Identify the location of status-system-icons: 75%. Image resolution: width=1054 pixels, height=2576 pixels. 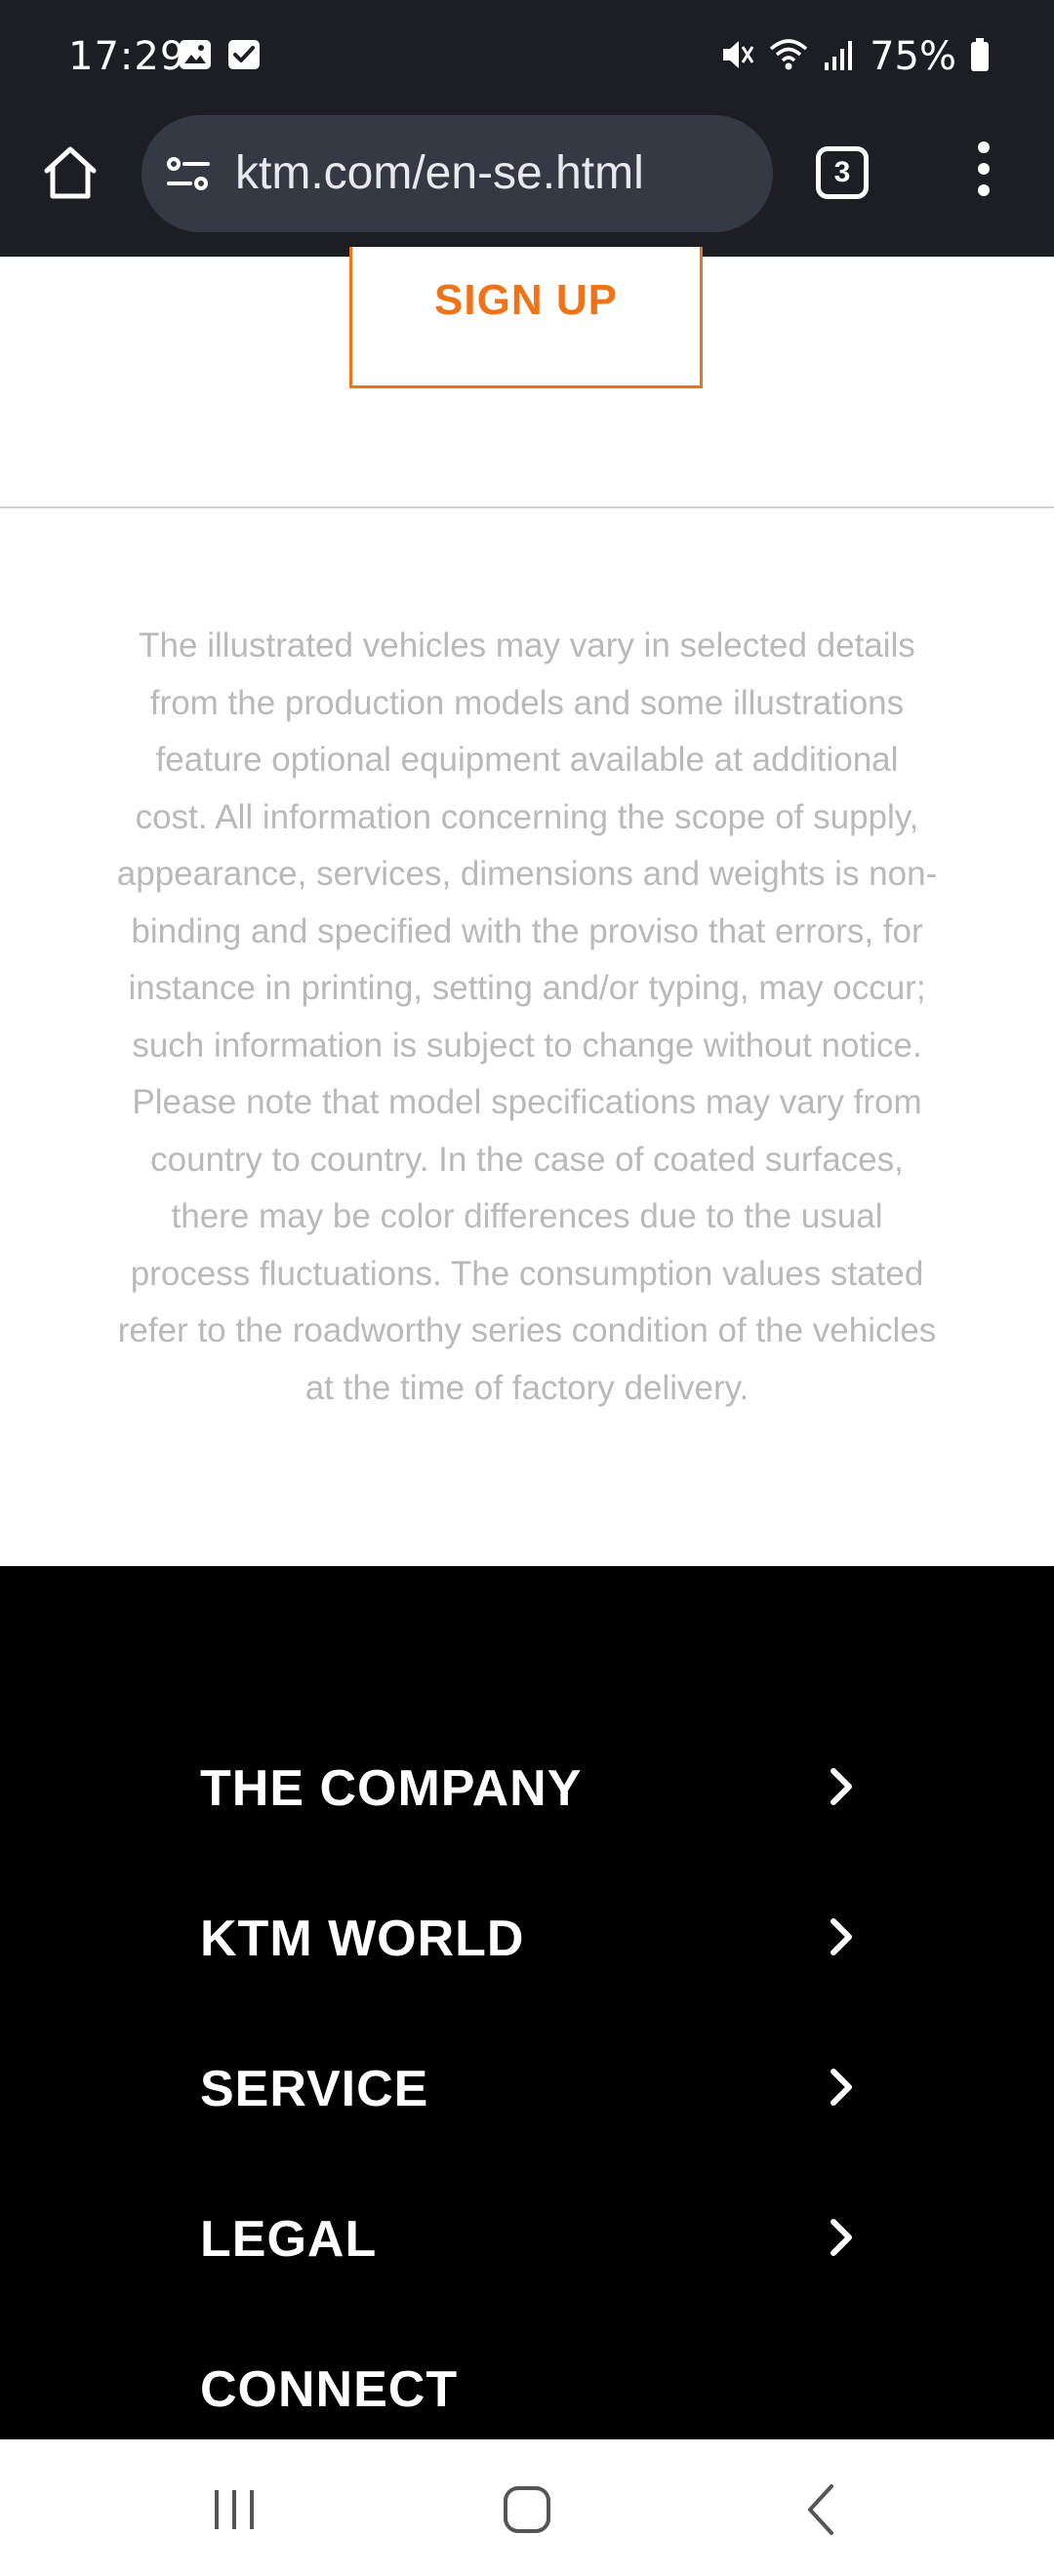
(855, 56).